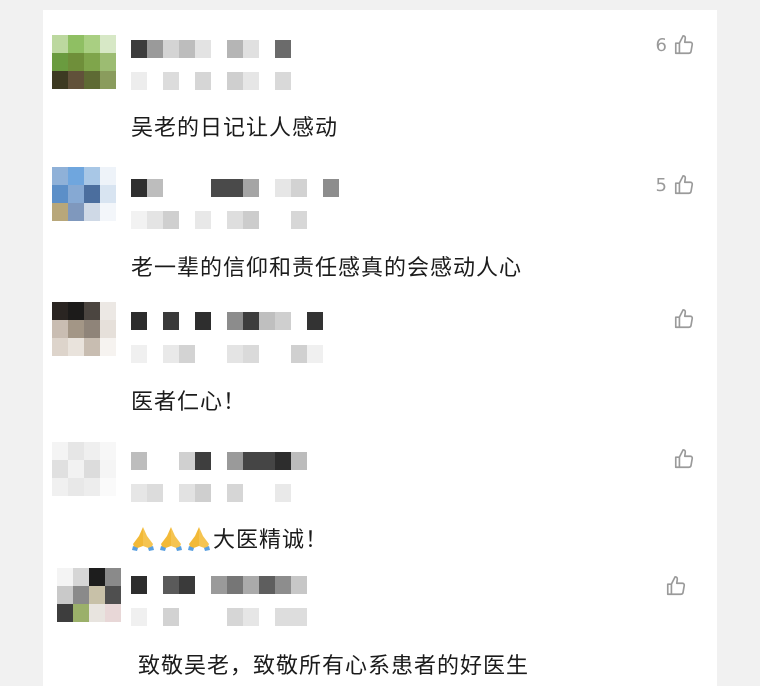  I want to click on comment-text: 致敬吴老，致敬所有心系患者的好医生, so click(334, 666).